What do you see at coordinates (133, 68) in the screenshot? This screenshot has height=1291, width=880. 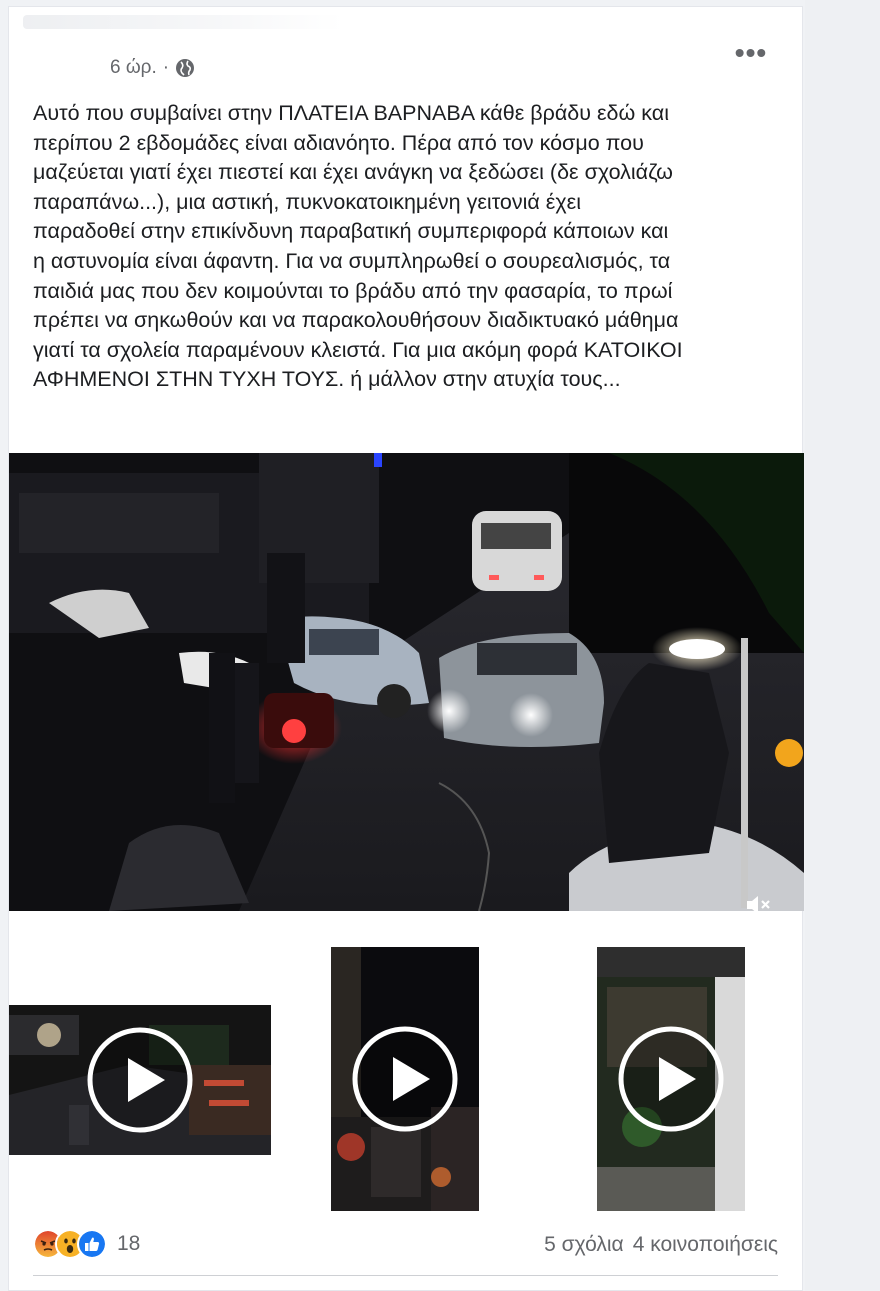 I see `post-timestamp: 6 ώρ.` at bounding box center [133, 68].